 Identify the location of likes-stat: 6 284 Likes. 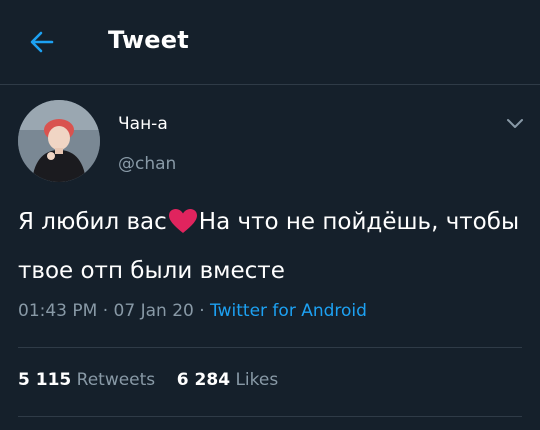
(227, 380).